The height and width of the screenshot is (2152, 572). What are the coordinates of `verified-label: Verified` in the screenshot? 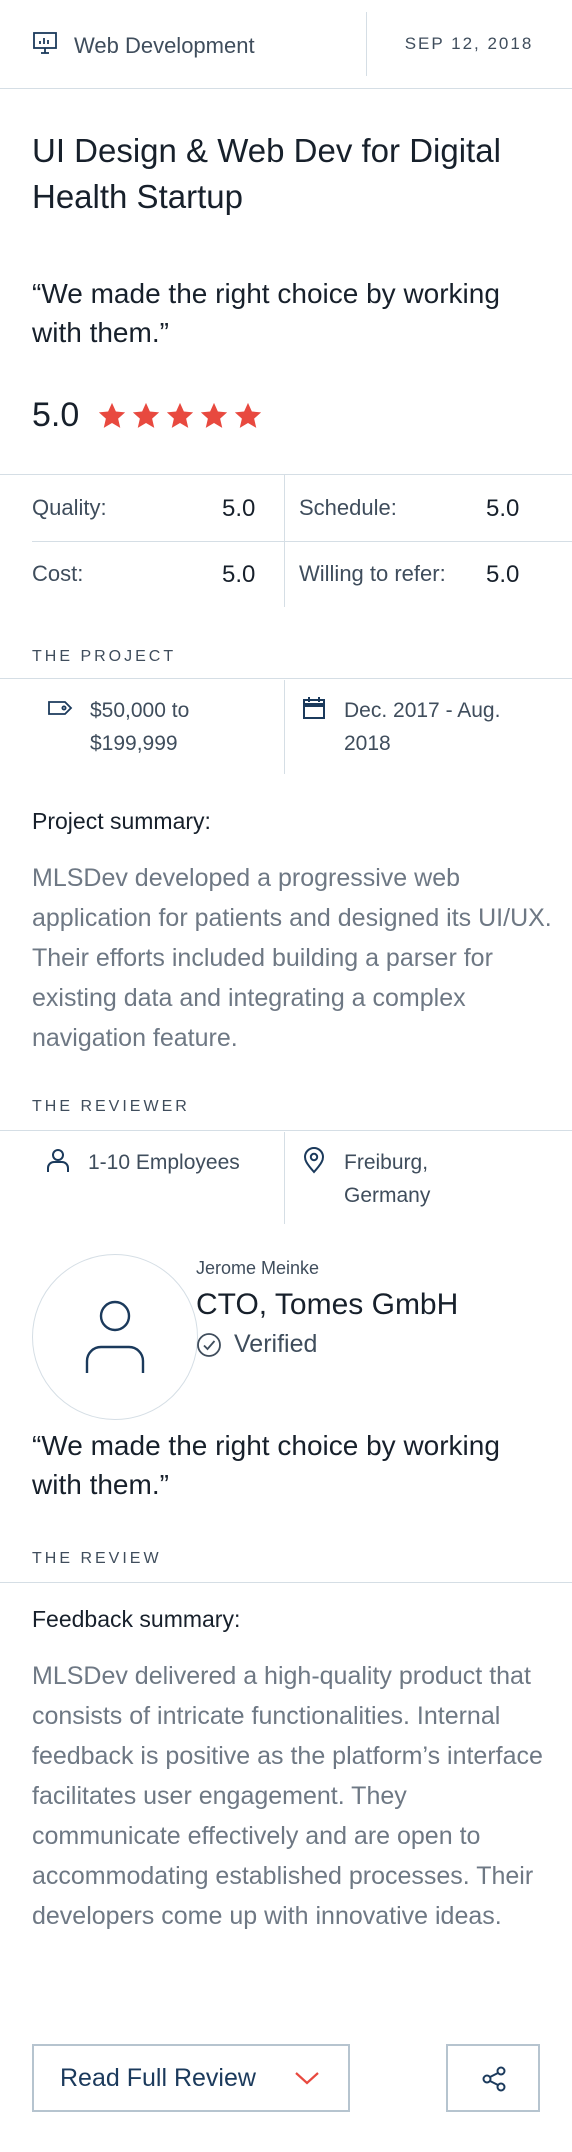 It's located at (276, 1344).